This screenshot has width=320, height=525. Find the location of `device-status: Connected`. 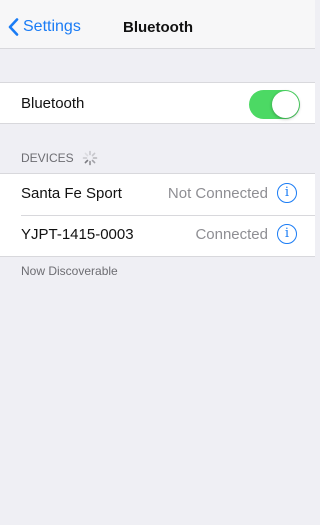

device-status: Connected is located at coordinates (231, 234).